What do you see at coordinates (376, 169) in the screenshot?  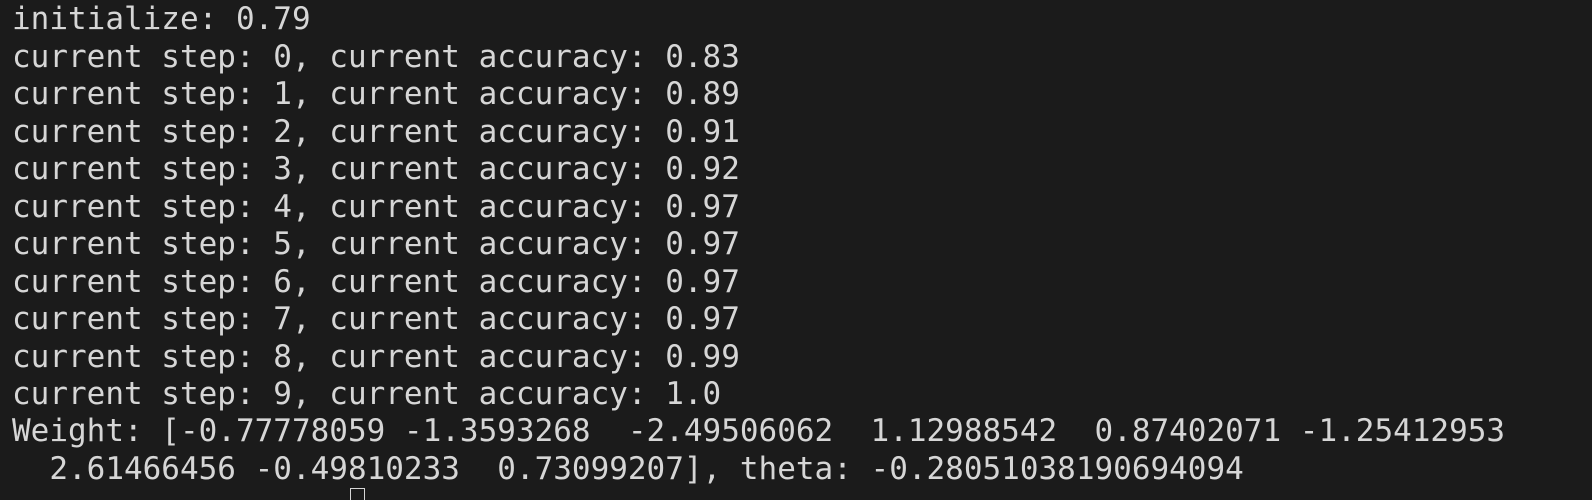 I see `output-line-step-3: current step: 3, current accuracy: 0.92` at bounding box center [376, 169].